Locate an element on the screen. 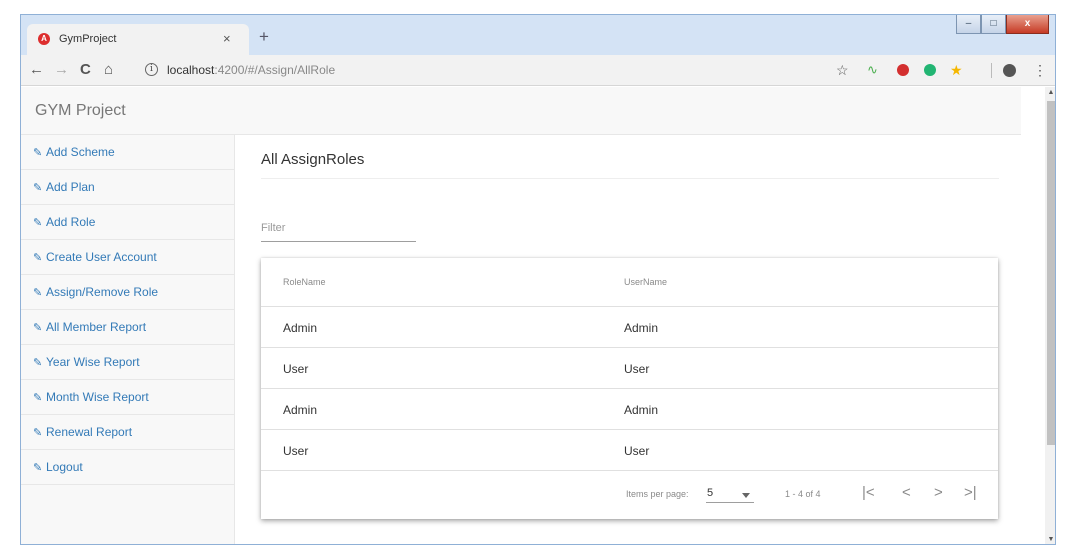 This screenshot has height=560, width=1069. adblock-icon is located at coordinates (903, 70).